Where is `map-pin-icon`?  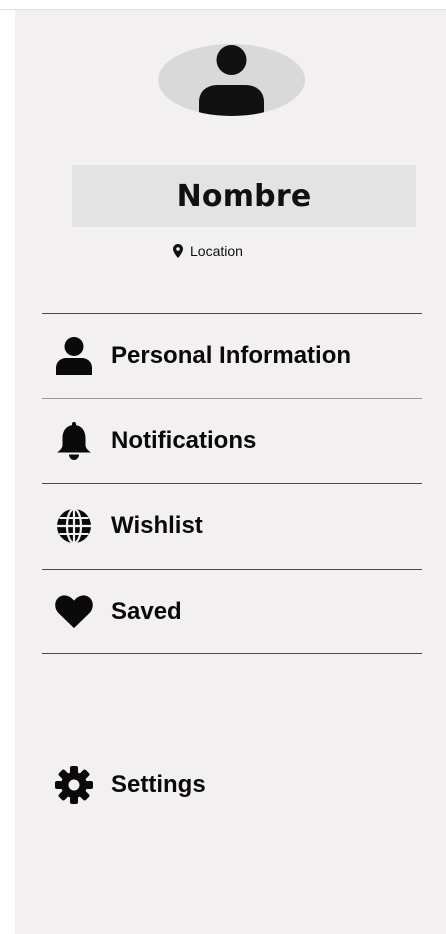 map-pin-icon is located at coordinates (178, 251).